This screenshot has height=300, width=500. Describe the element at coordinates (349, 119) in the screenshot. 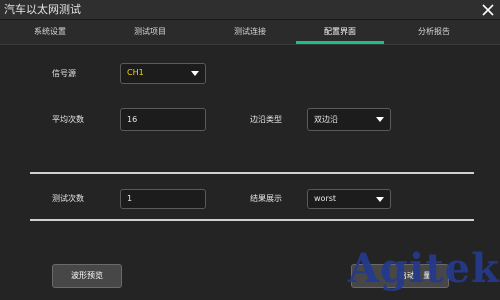

I see `edge-type-select: 双边沿` at that location.